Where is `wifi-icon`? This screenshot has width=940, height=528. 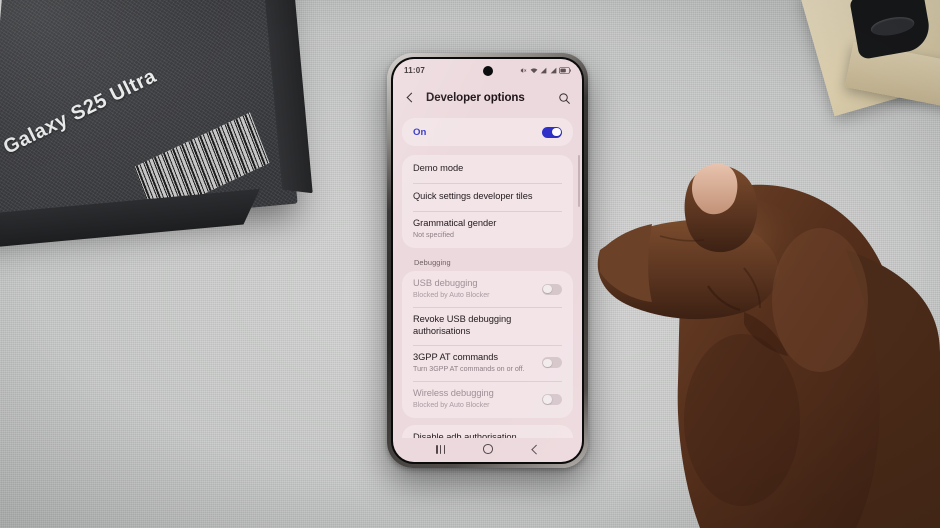
wifi-icon is located at coordinates (533, 70).